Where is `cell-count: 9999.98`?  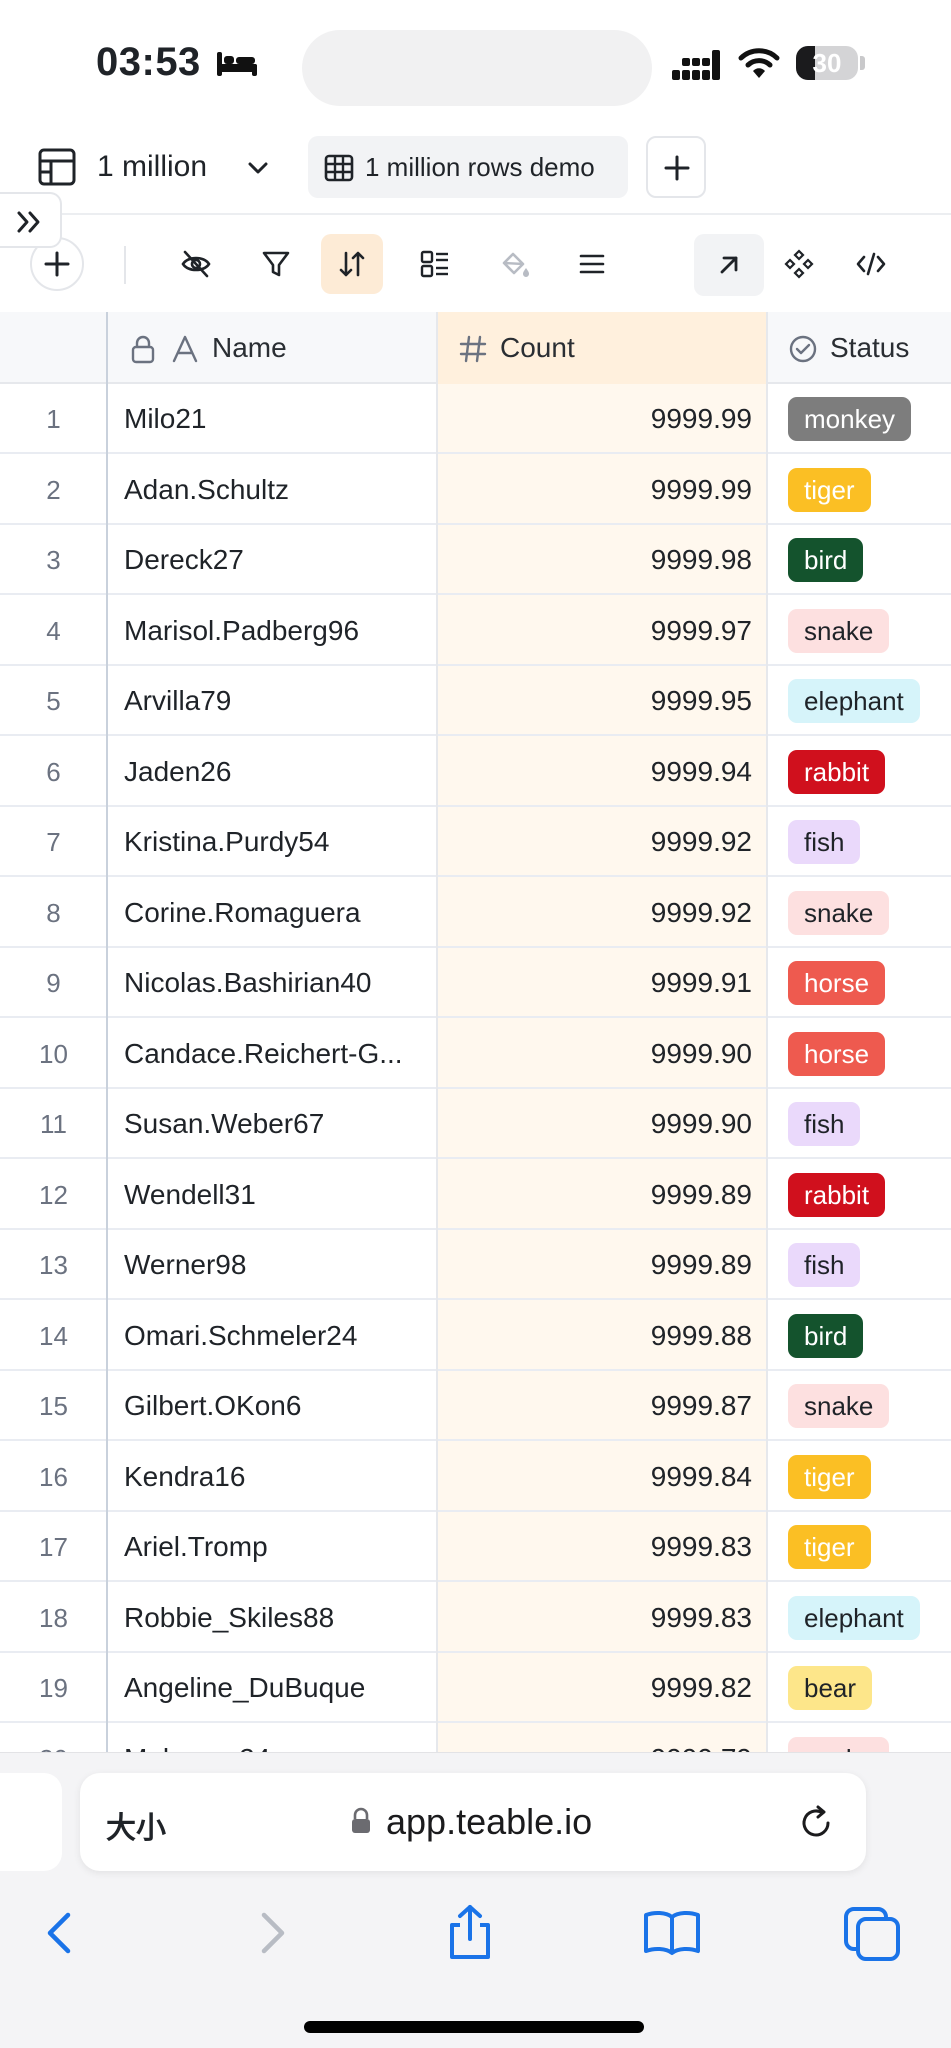 cell-count: 9999.98 is located at coordinates (594, 560).